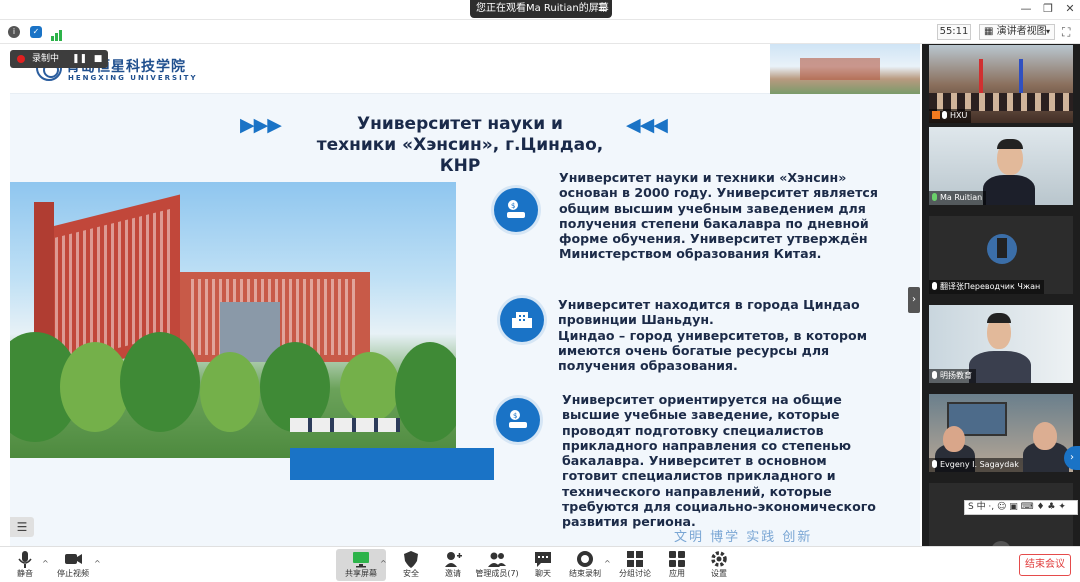 The image size is (1080, 582). I want to click on signal-icon, so click(57, 33).